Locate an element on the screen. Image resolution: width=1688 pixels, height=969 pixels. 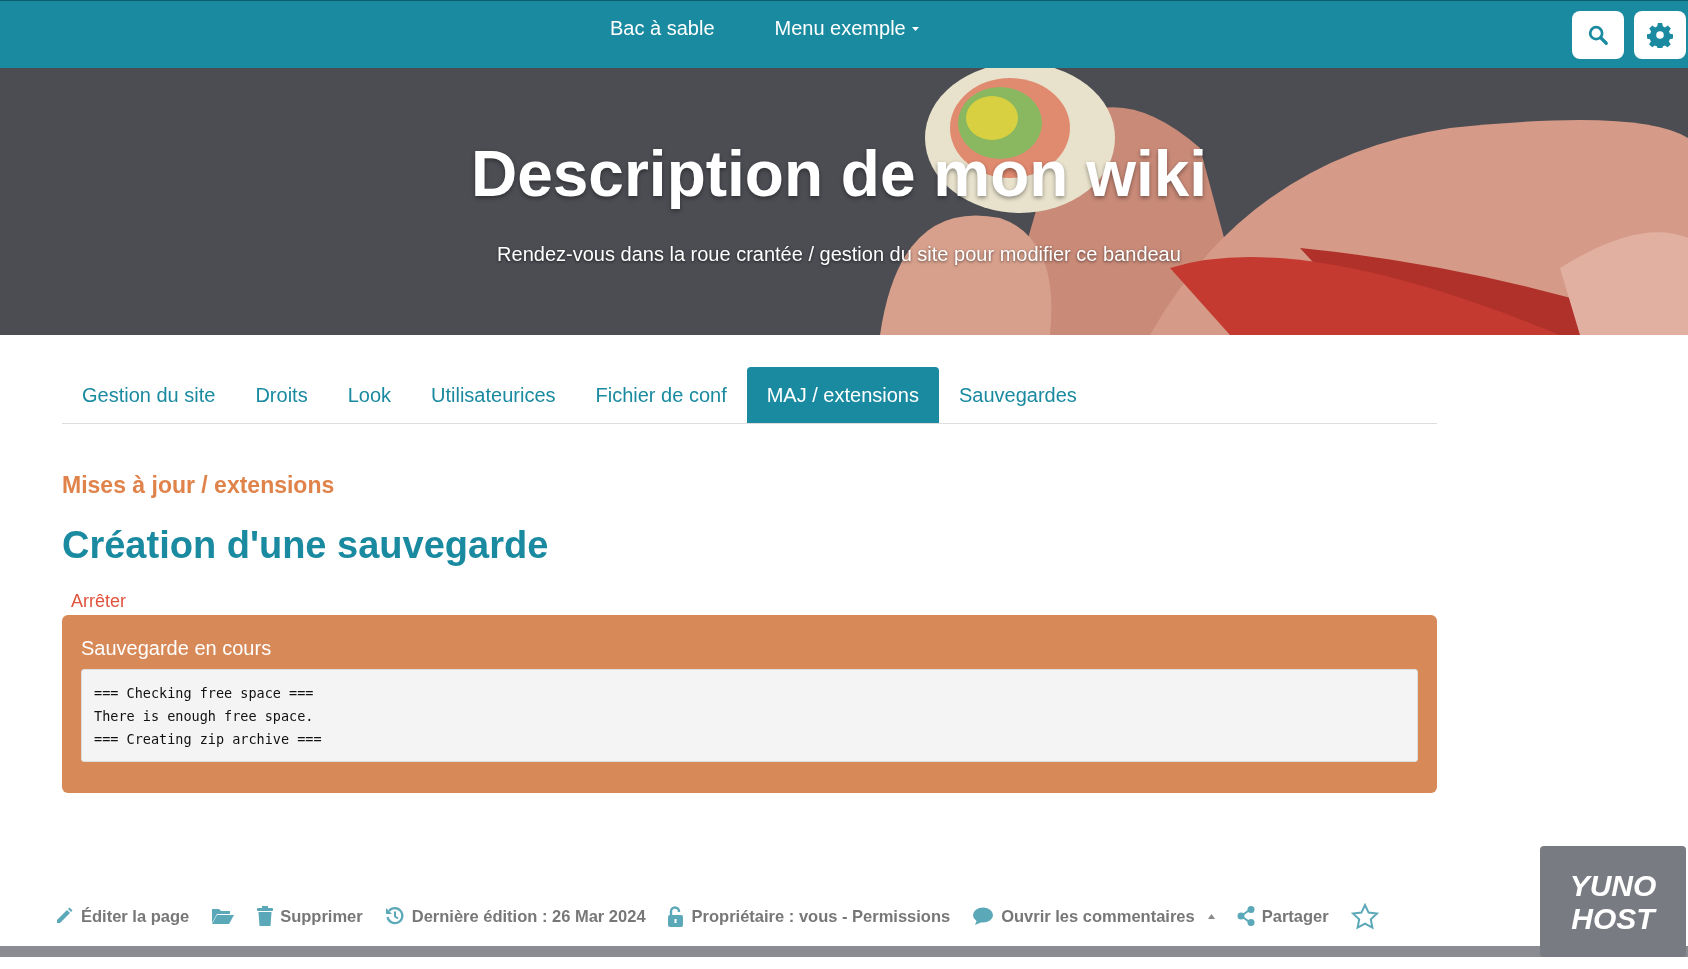
log-line: === Checking free space === is located at coordinates (204, 693).